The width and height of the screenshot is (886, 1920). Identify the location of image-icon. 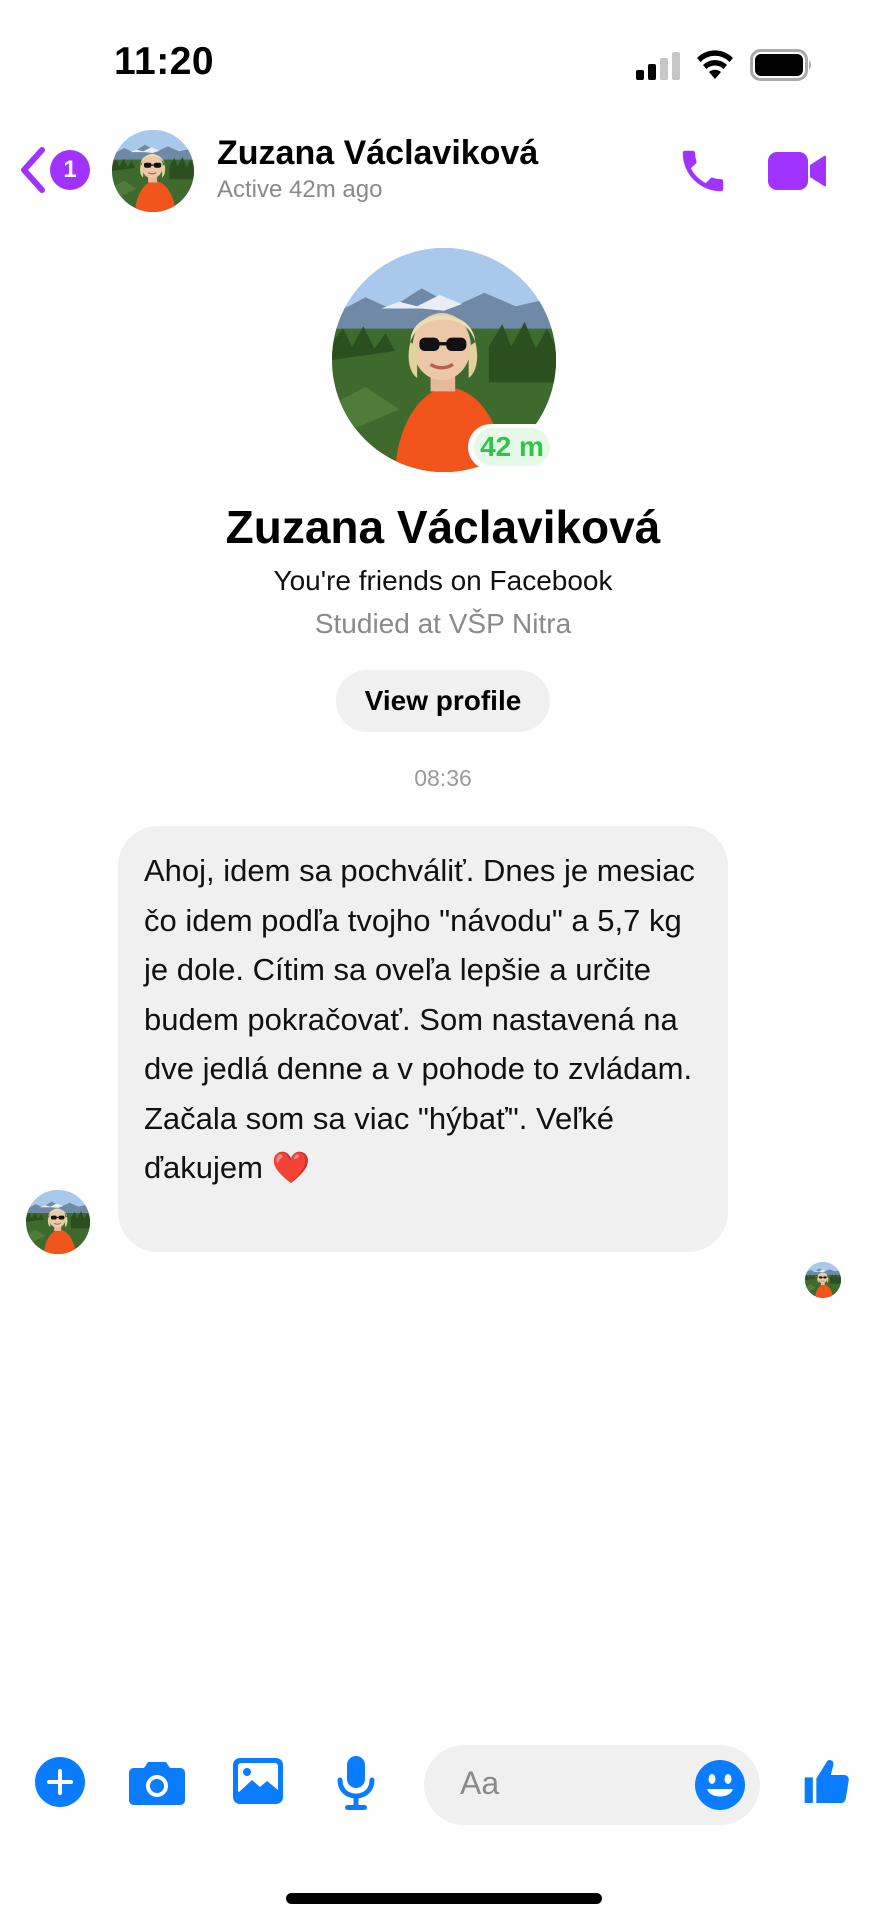
(258, 1781).